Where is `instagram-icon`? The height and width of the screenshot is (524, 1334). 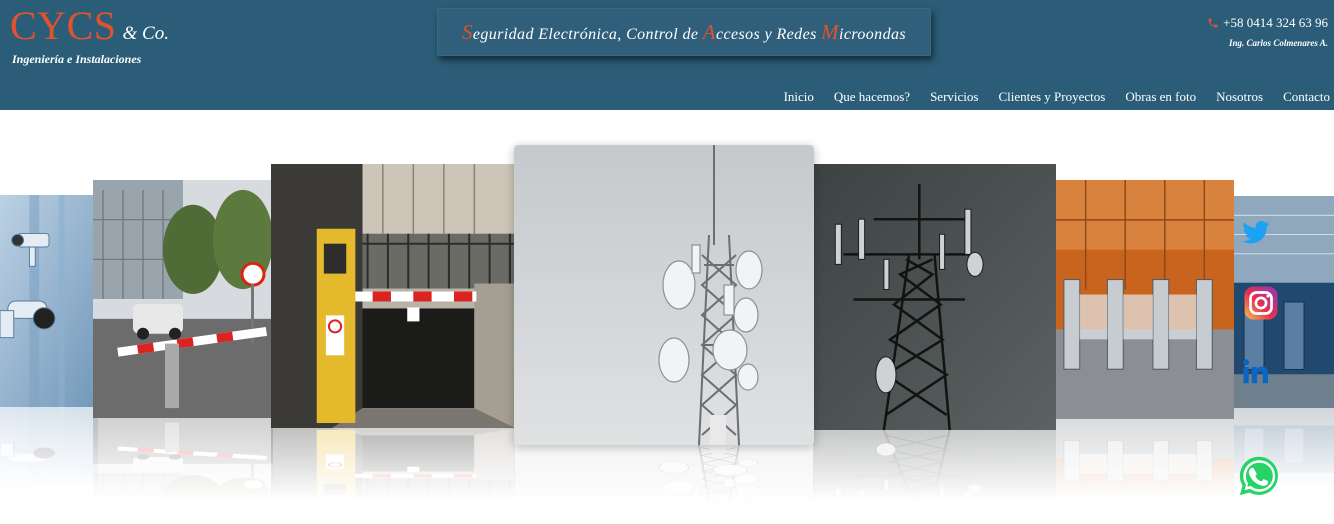 instagram-icon is located at coordinates (1261, 303).